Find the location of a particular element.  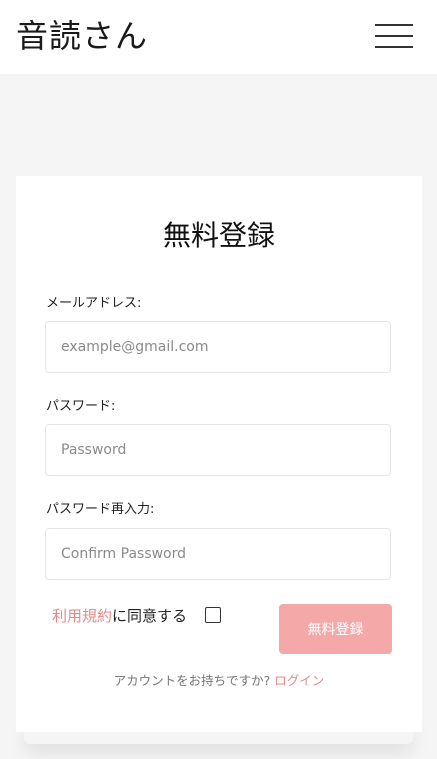

password-field is located at coordinates (218, 450).